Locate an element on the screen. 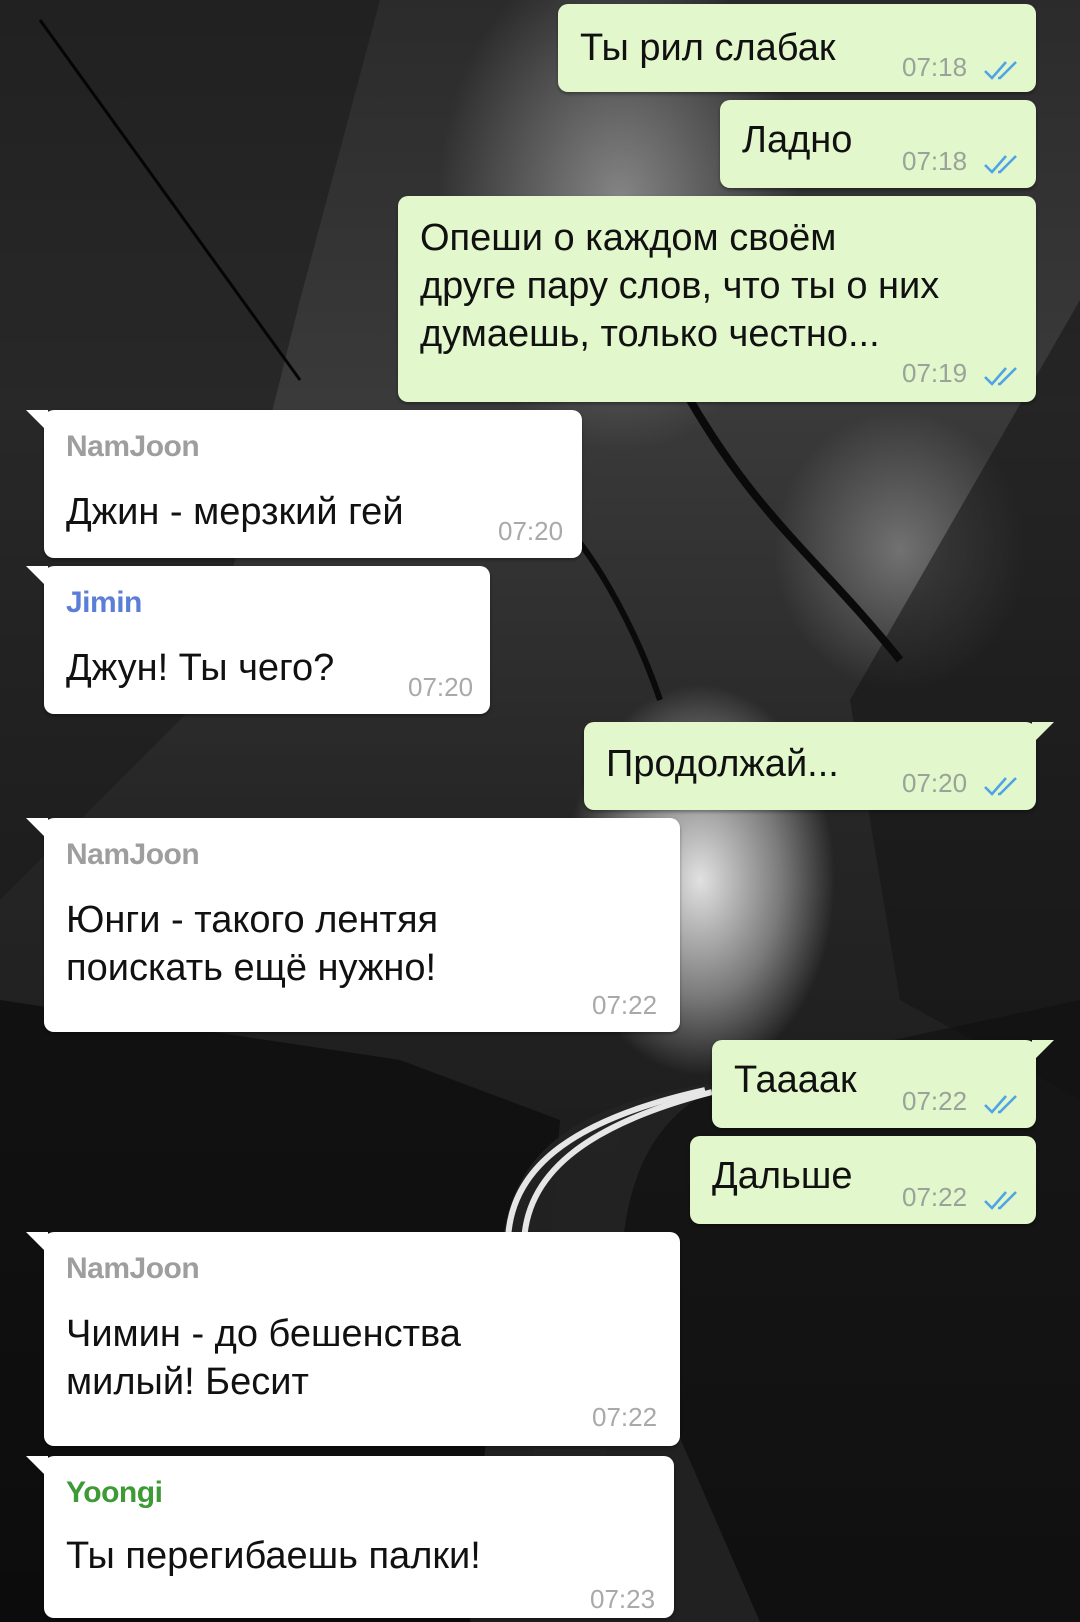  message-bubble-outgoing: Ты рил слабак 07:18 is located at coordinates (797, 48).